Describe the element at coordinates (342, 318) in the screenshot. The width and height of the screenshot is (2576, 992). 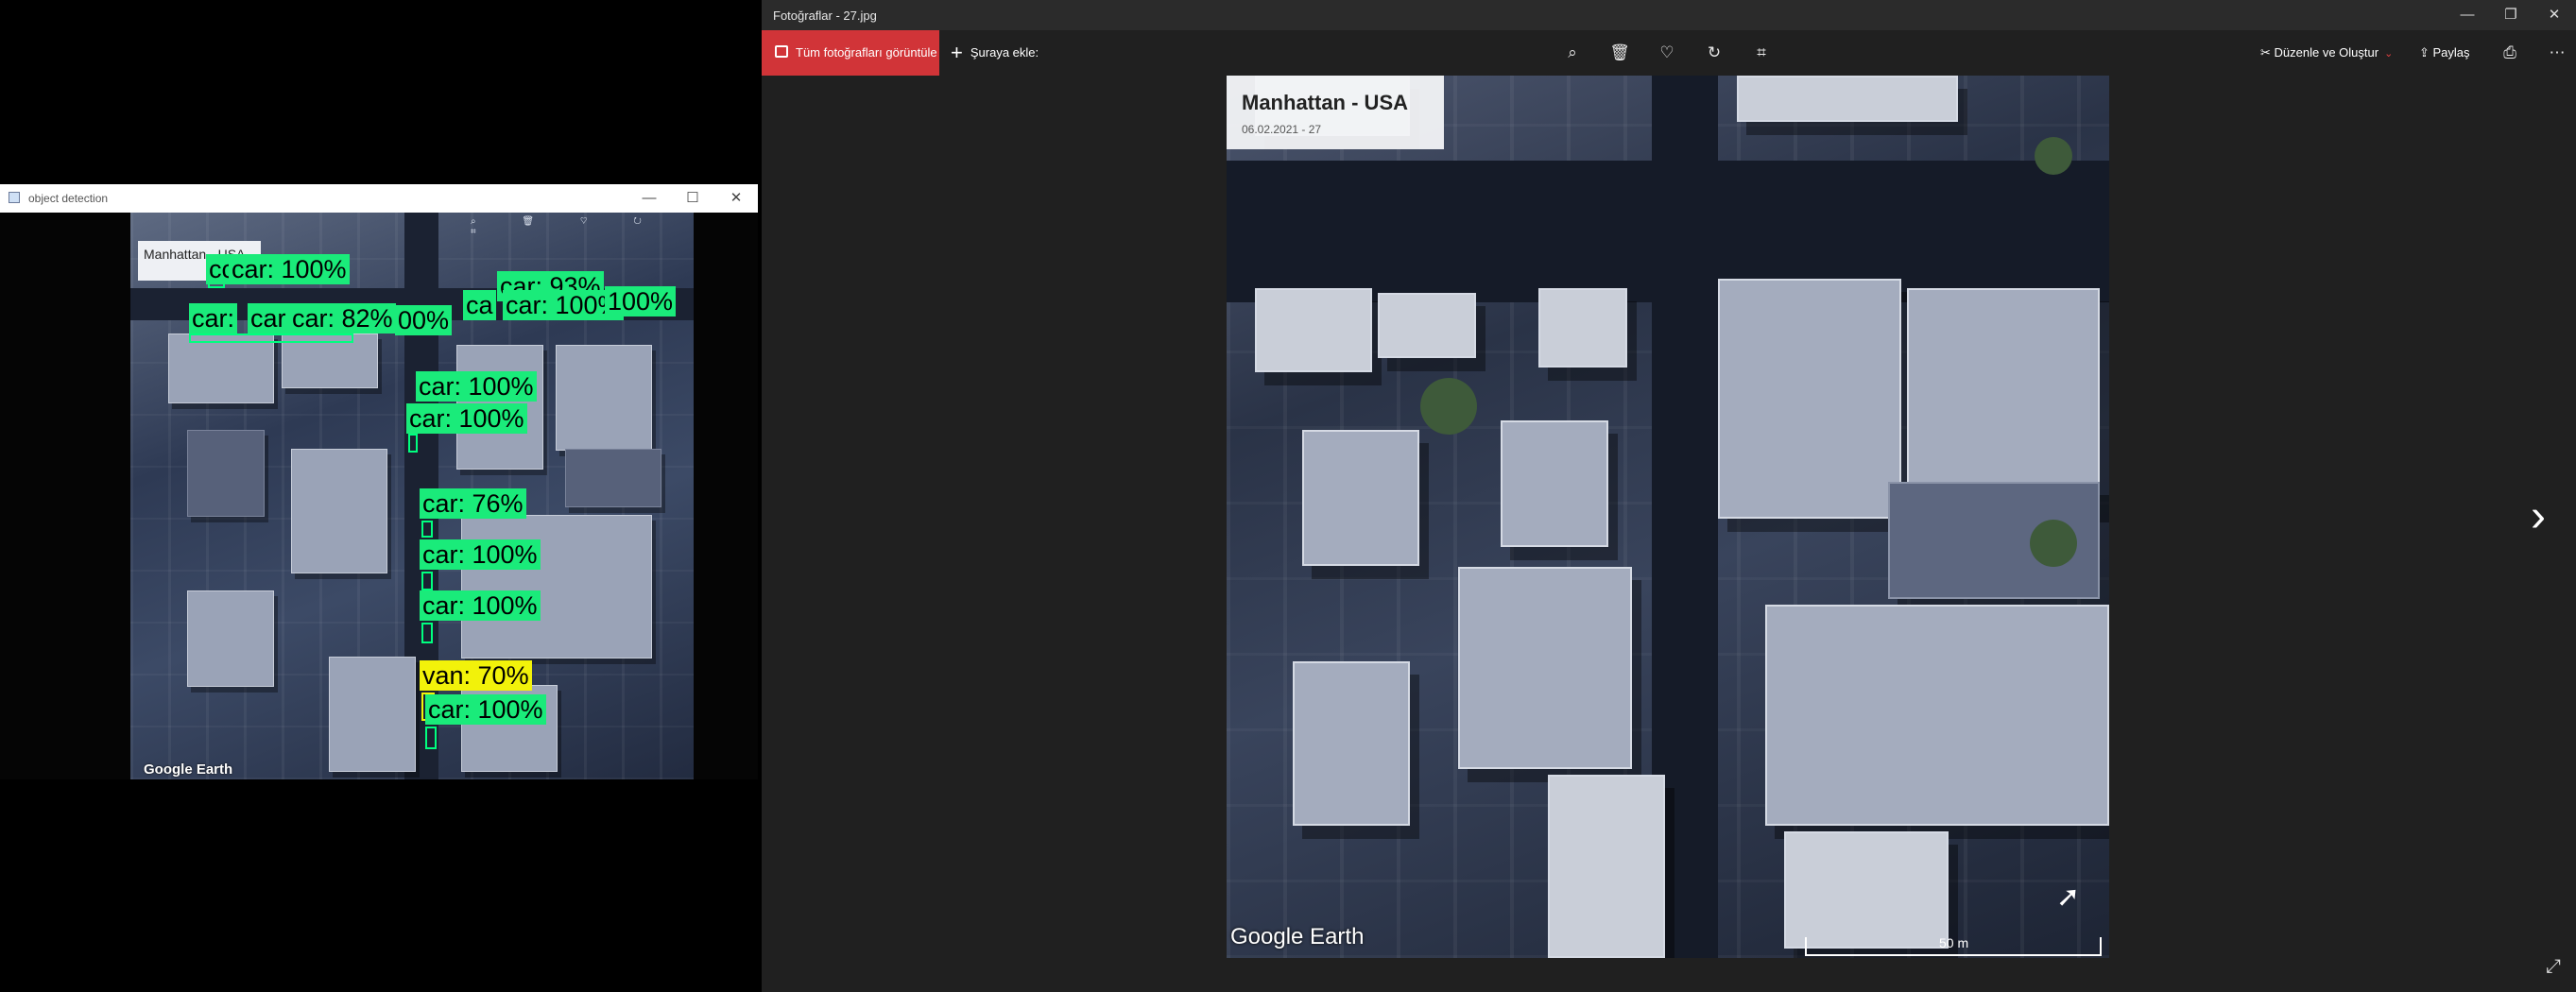
I see `detection-label: car: 82%` at that location.